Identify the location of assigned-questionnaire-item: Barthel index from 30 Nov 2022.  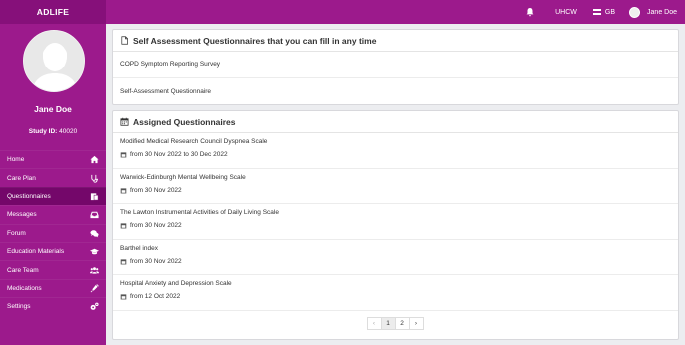
(395, 257).